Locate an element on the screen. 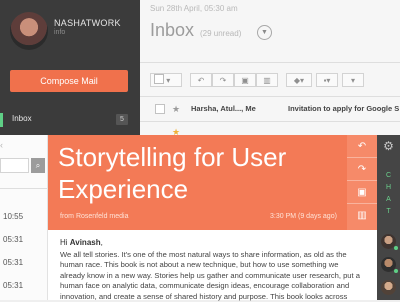 Image resolution: width=400 pixels, height=302 pixels. gear-icon: ⚙ is located at coordinates (388, 146).